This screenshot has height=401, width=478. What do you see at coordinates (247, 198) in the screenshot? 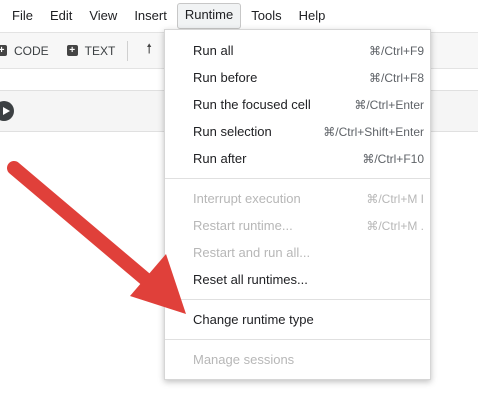
I see `menu-item-label: Interrupt execution` at bounding box center [247, 198].